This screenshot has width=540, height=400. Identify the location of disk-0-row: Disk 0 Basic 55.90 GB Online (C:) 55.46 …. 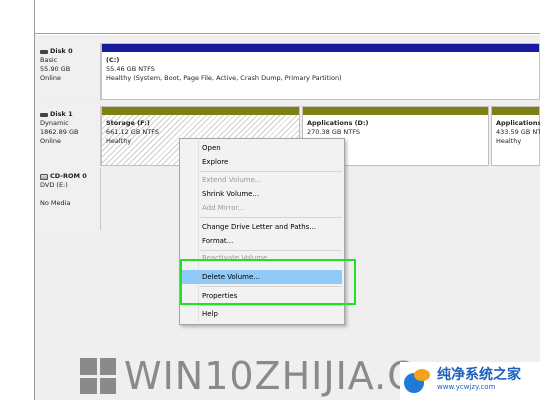
(287, 71).